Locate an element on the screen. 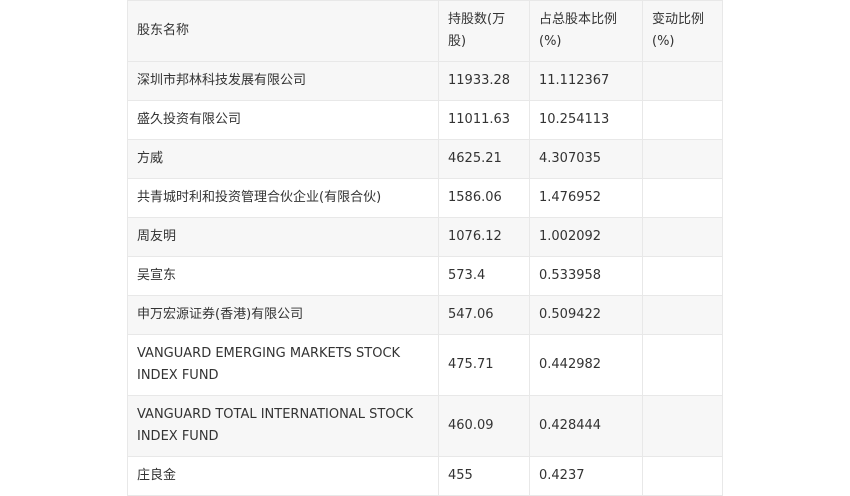  table-row: 深圳市邦林科技发展有限公司 11933.28 11.112367 is located at coordinates (425, 81).